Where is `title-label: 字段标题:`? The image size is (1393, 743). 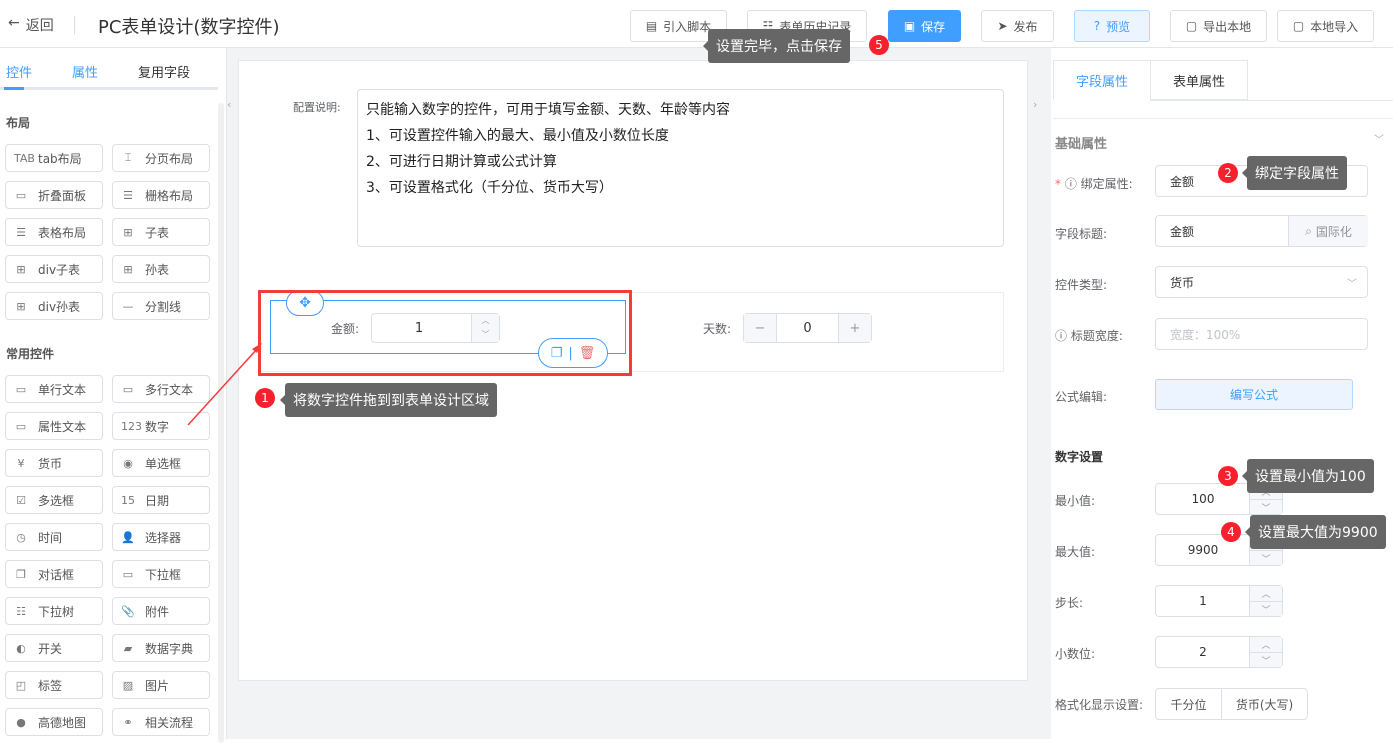 title-label: 字段标题: is located at coordinates (1081, 234).